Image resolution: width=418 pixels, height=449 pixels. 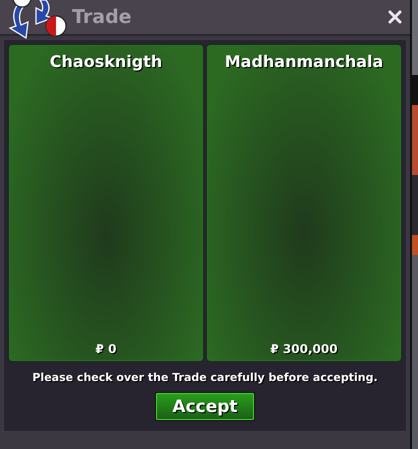 I want to click on player-name: Madhanmanchala, so click(x=304, y=61).